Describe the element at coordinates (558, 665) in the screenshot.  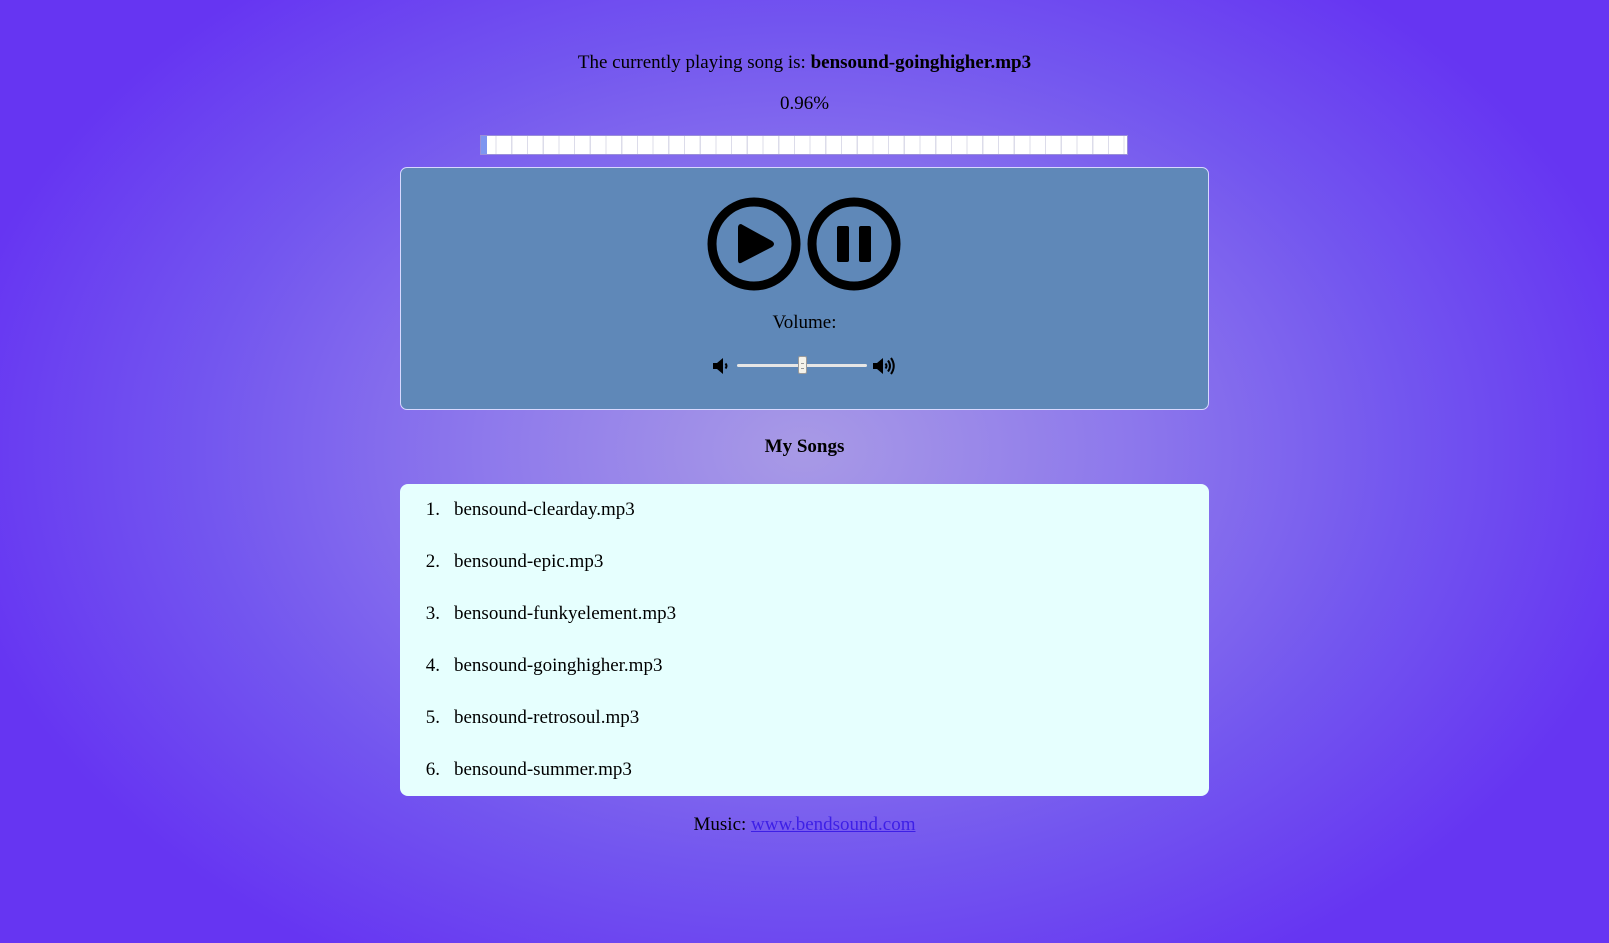
I see `song-name: bensound-goinghigher.mp3` at that location.